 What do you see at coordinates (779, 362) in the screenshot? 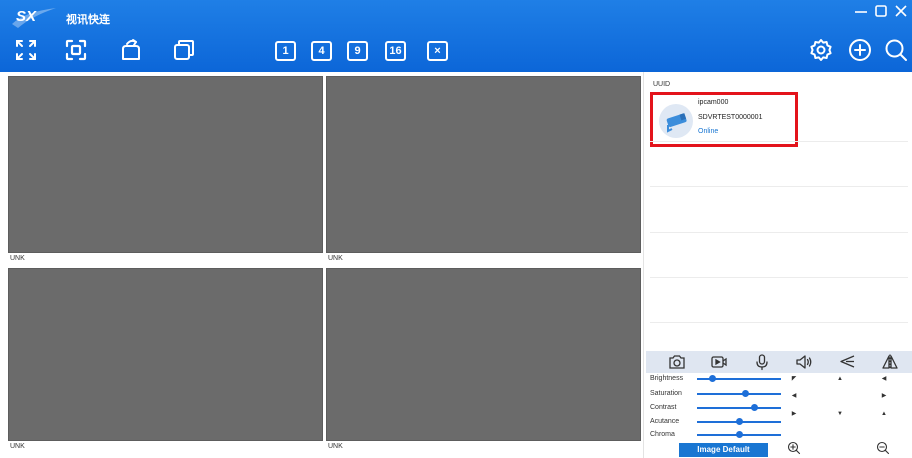
I see `camera-control-bar` at bounding box center [779, 362].